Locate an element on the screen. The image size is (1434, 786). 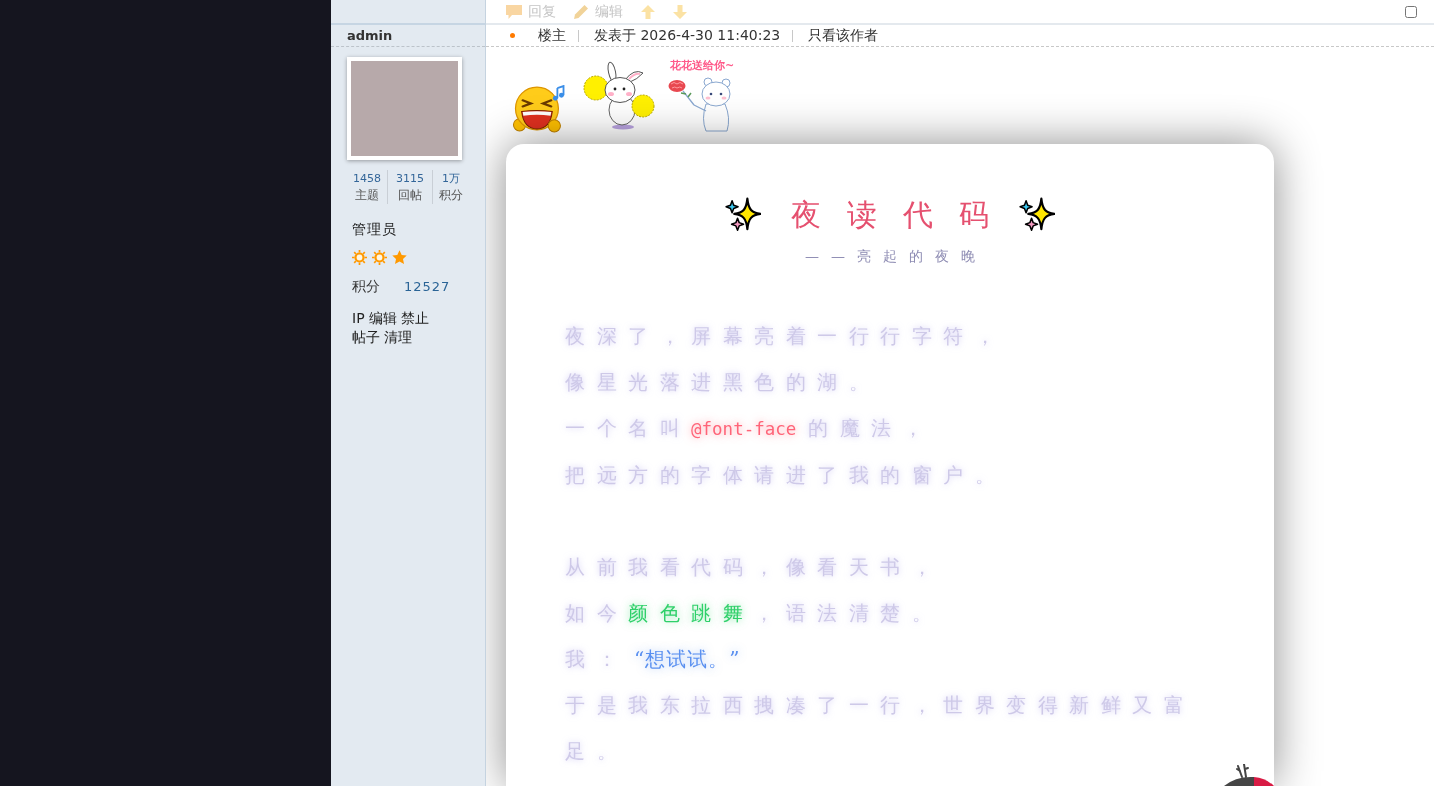
author-only-link: 只看该作者 is located at coordinates (843, 35).